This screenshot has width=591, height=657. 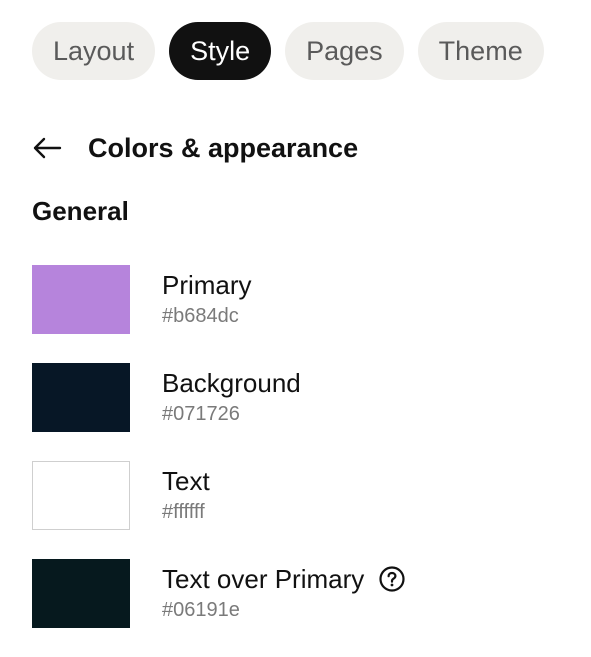 What do you see at coordinates (142, 299) in the screenshot?
I see `color-row-primary: Primary #b684dc` at bounding box center [142, 299].